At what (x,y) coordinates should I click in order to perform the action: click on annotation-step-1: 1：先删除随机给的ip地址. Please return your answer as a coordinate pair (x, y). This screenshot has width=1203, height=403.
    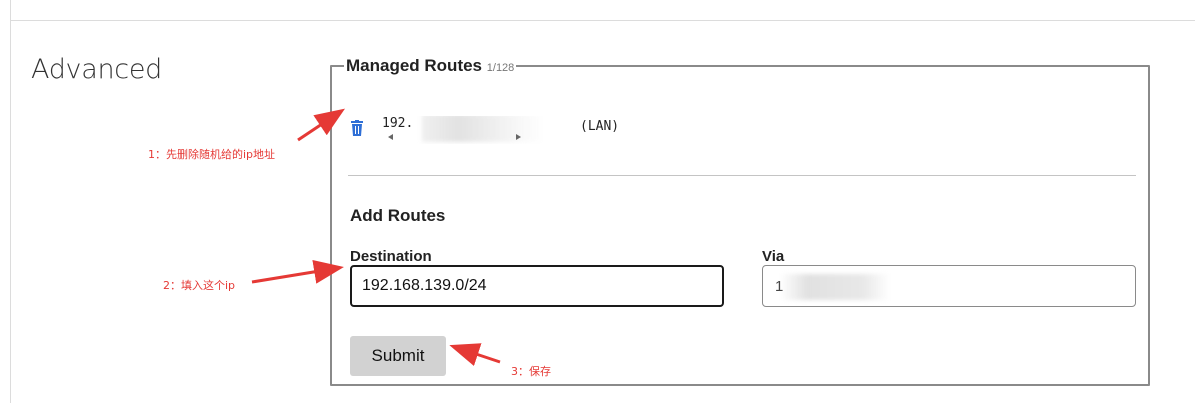
    Looking at the image, I should click on (212, 154).